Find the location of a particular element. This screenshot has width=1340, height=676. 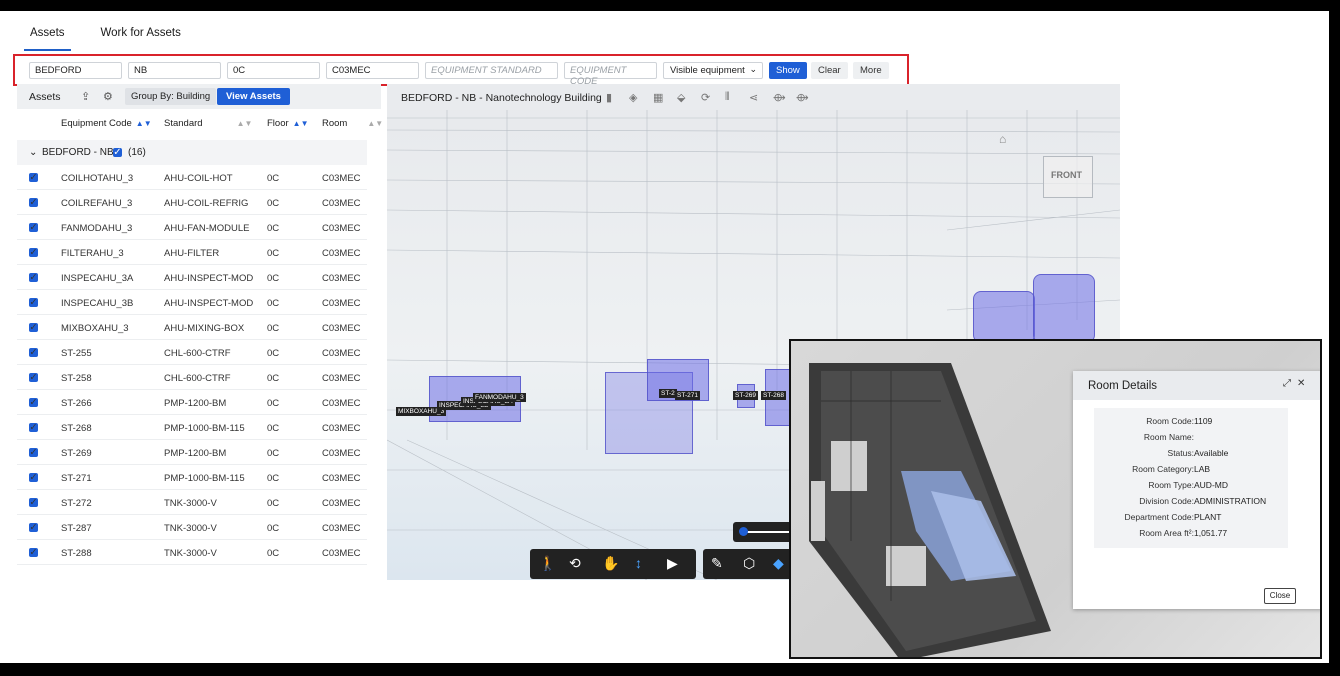

viewcube: FRONT is located at coordinates (1068, 177).